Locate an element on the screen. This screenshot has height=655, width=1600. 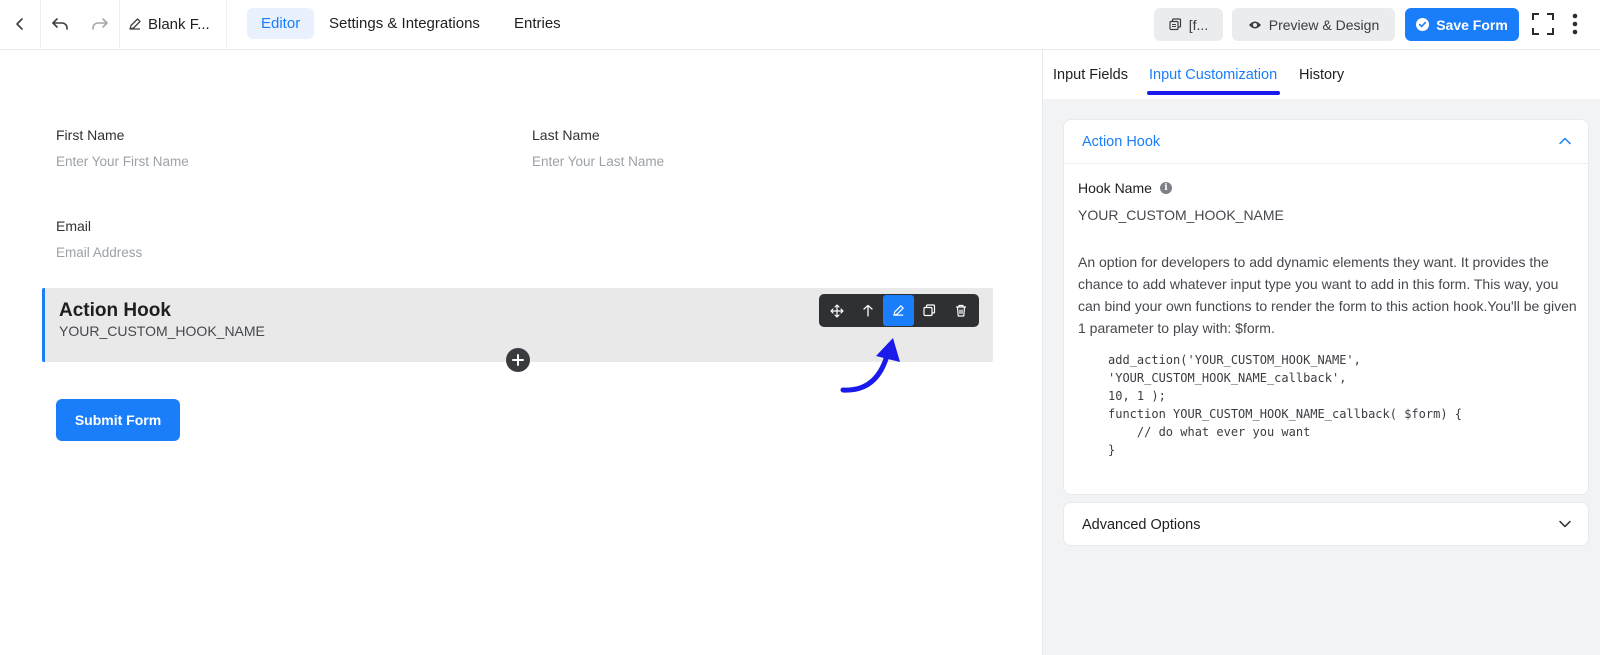
kebab-menu-icon is located at coordinates (1575, 24).